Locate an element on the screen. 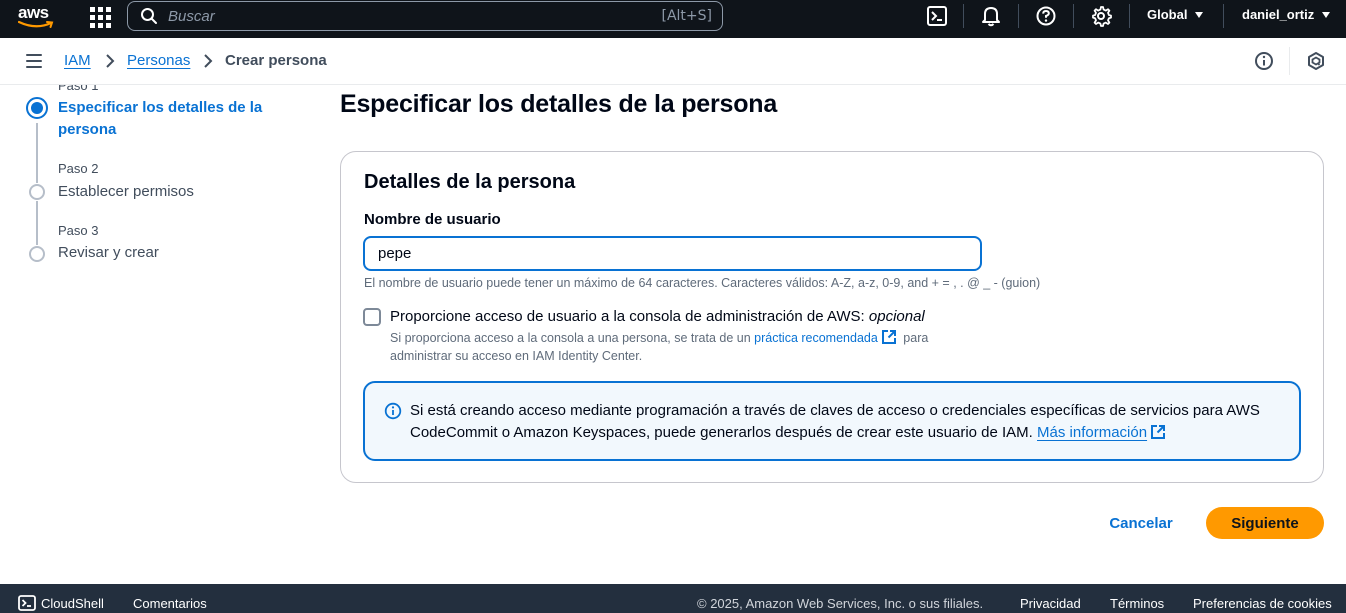  console-access-checkbox is located at coordinates (372, 317).